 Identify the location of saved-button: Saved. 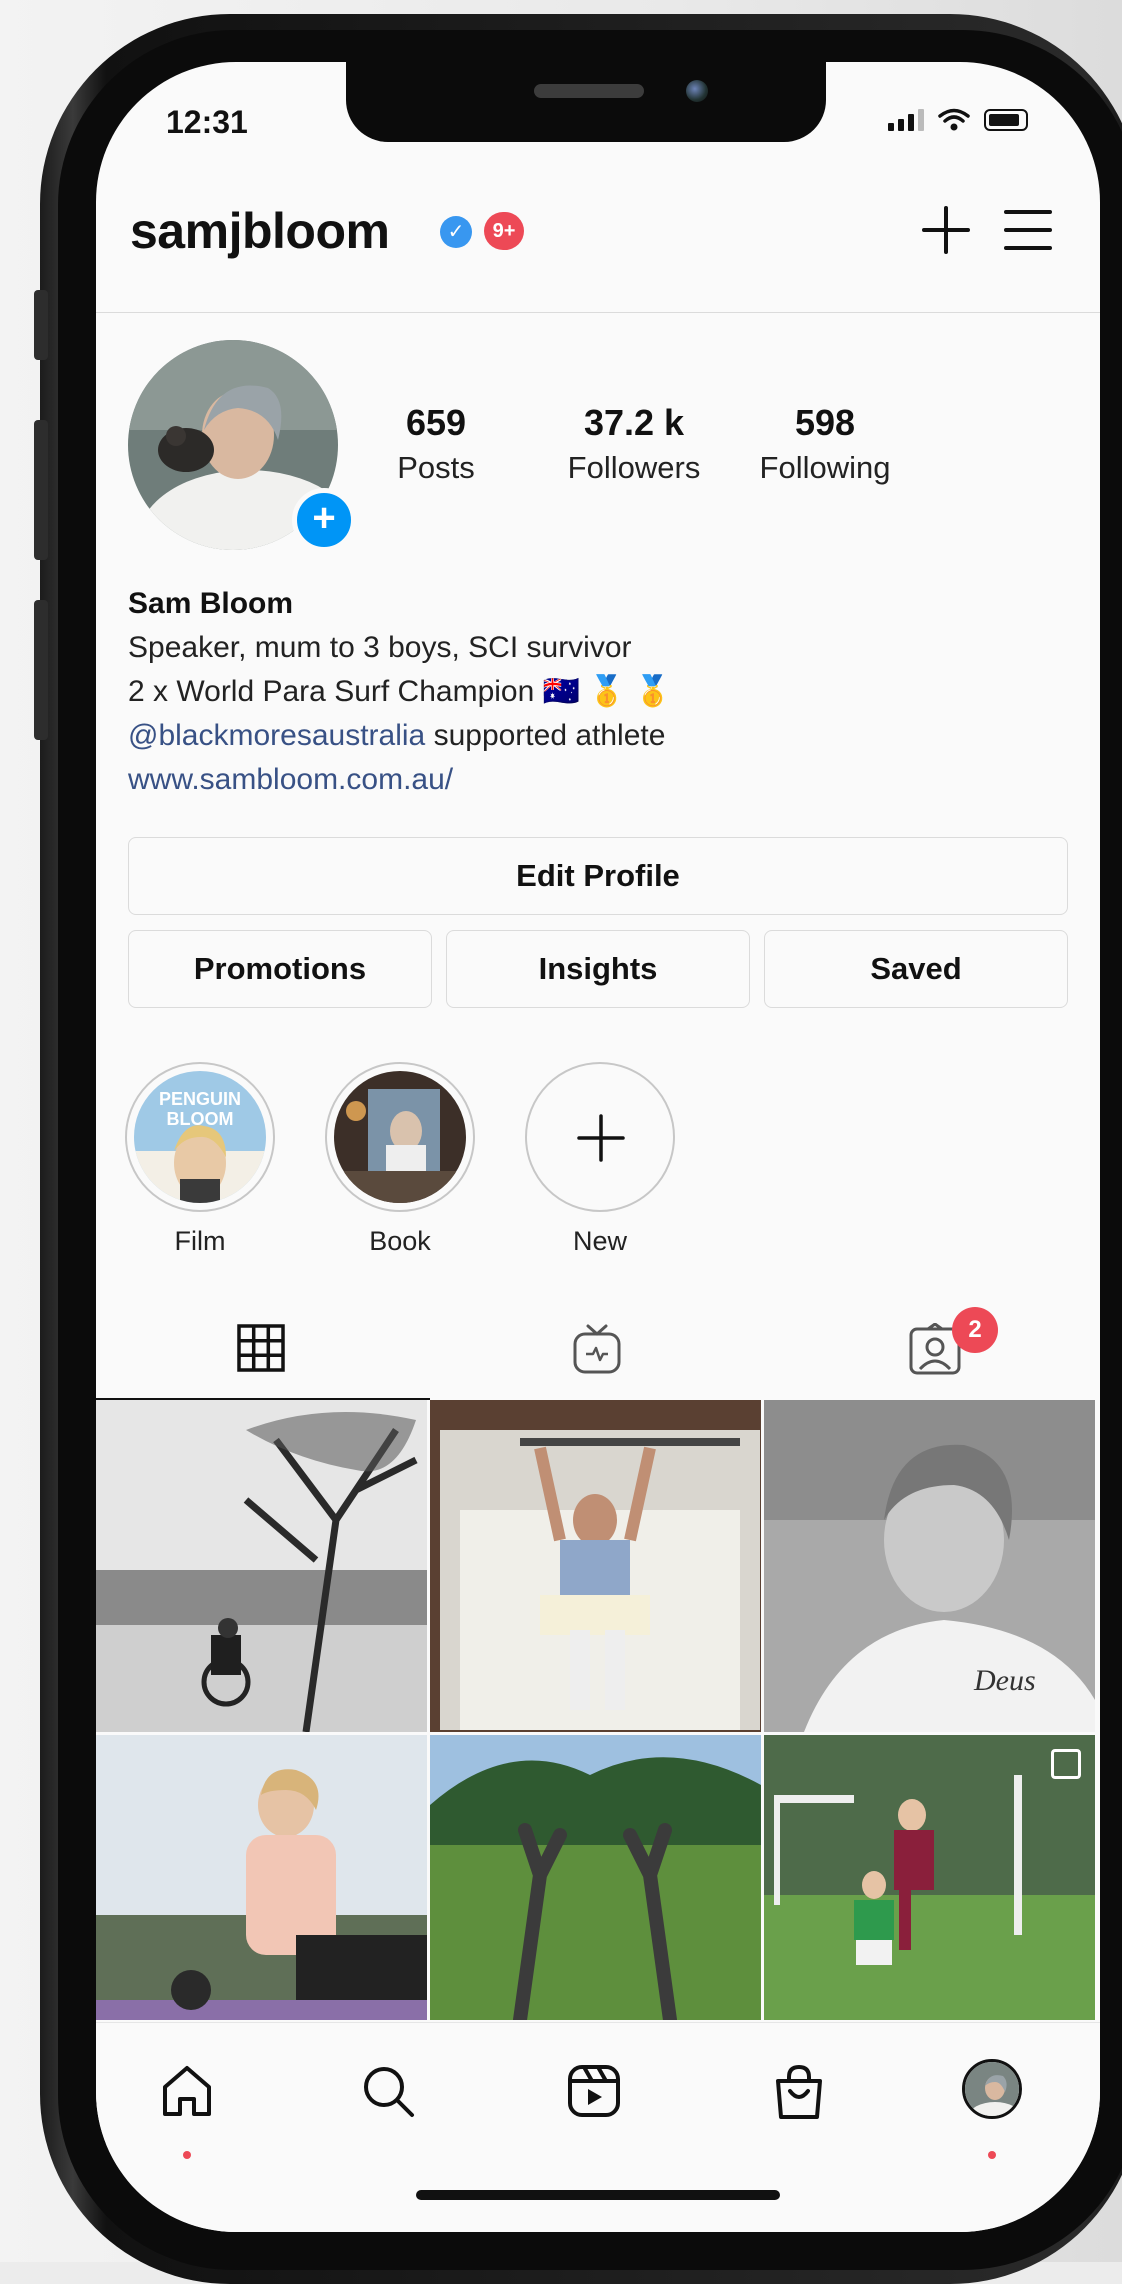
(916, 969).